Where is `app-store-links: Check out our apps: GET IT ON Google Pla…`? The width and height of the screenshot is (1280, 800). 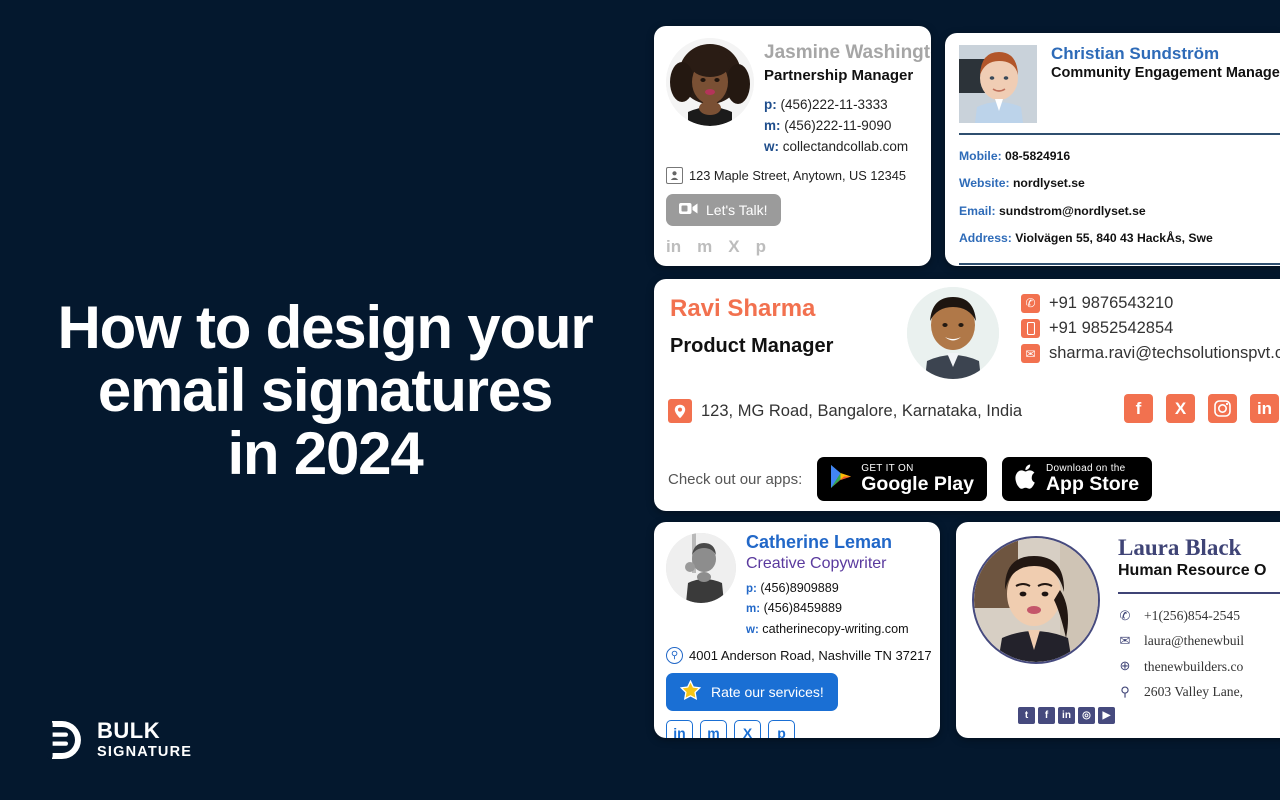 app-store-links: Check out our apps: GET IT ON Google Pla… is located at coordinates (910, 479).